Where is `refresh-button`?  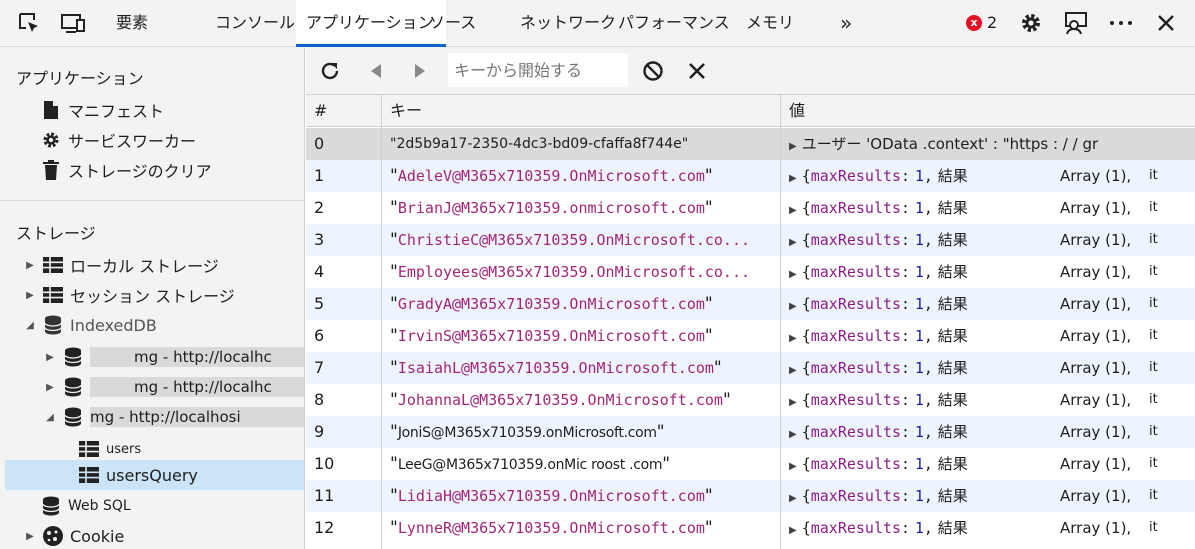
refresh-button is located at coordinates (330, 71).